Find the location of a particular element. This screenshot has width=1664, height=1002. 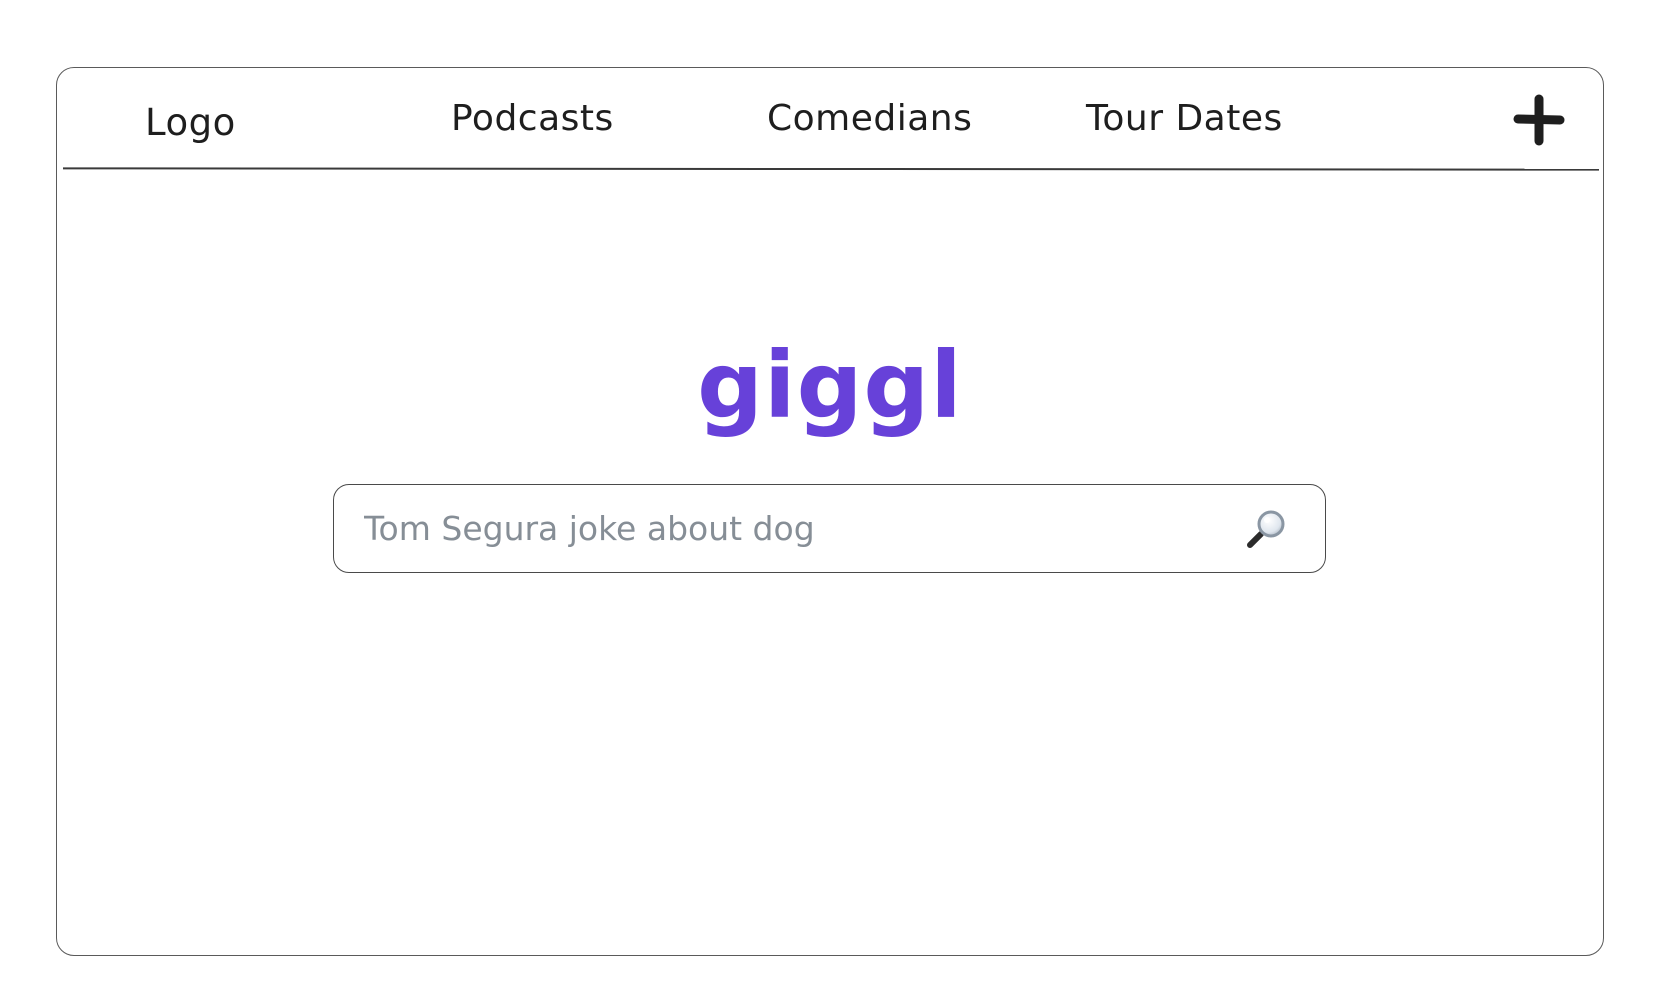

nav-link-podcasts: Podcasts is located at coordinates (532, 118).